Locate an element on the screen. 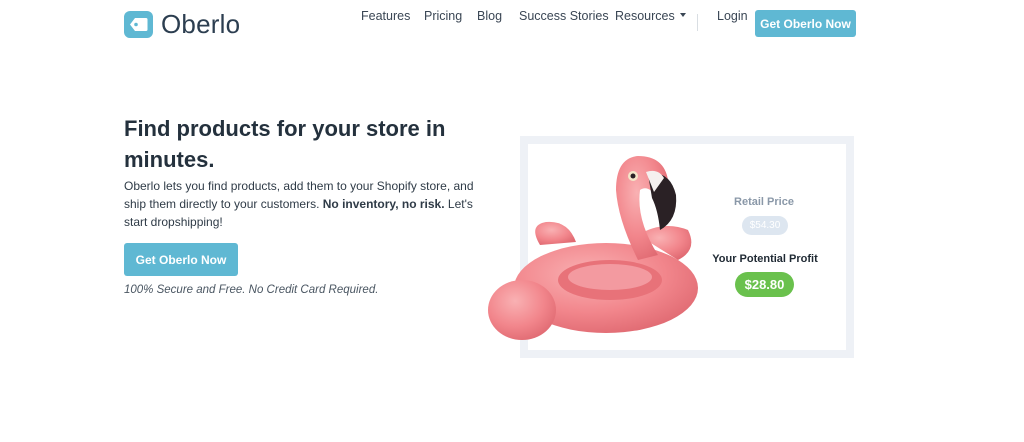  potential-profit-badge: $28.80 is located at coordinates (764, 284).